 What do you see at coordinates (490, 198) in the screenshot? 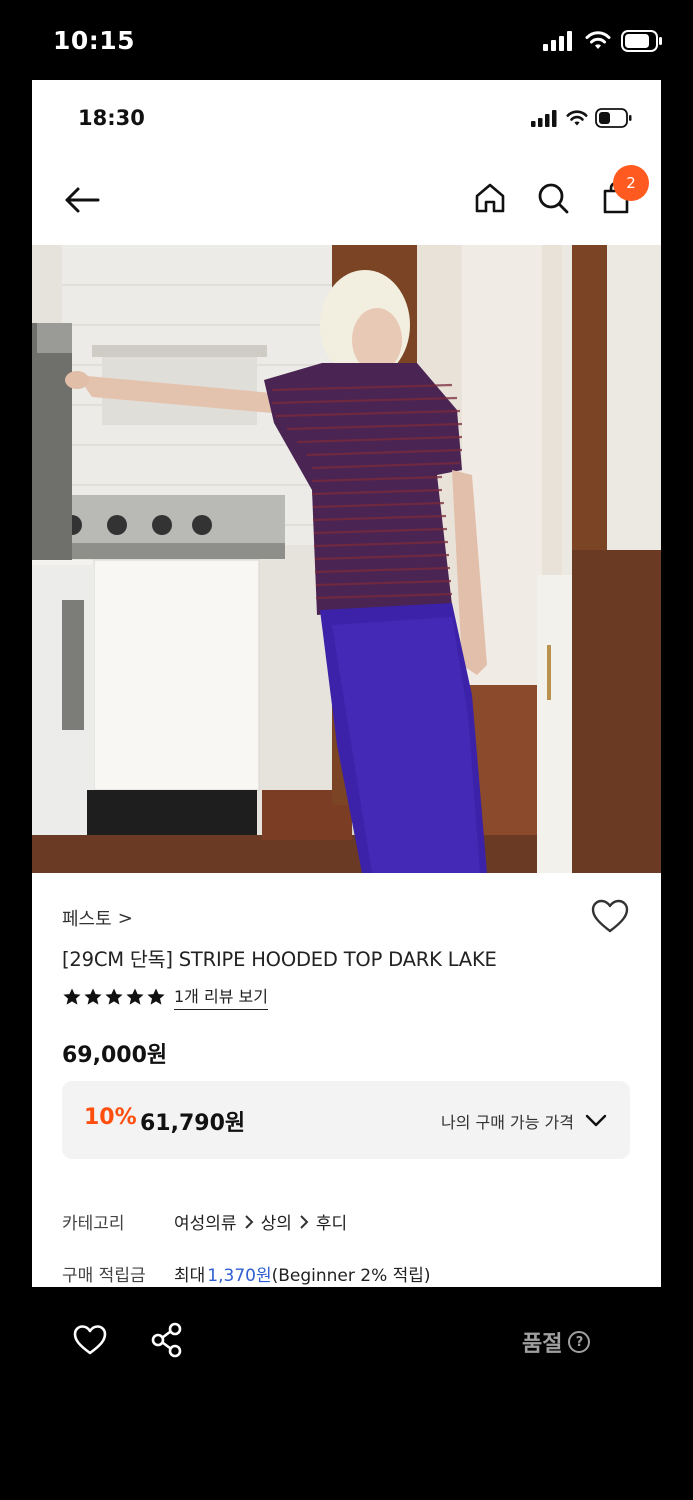
I see `home-icon` at bounding box center [490, 198].